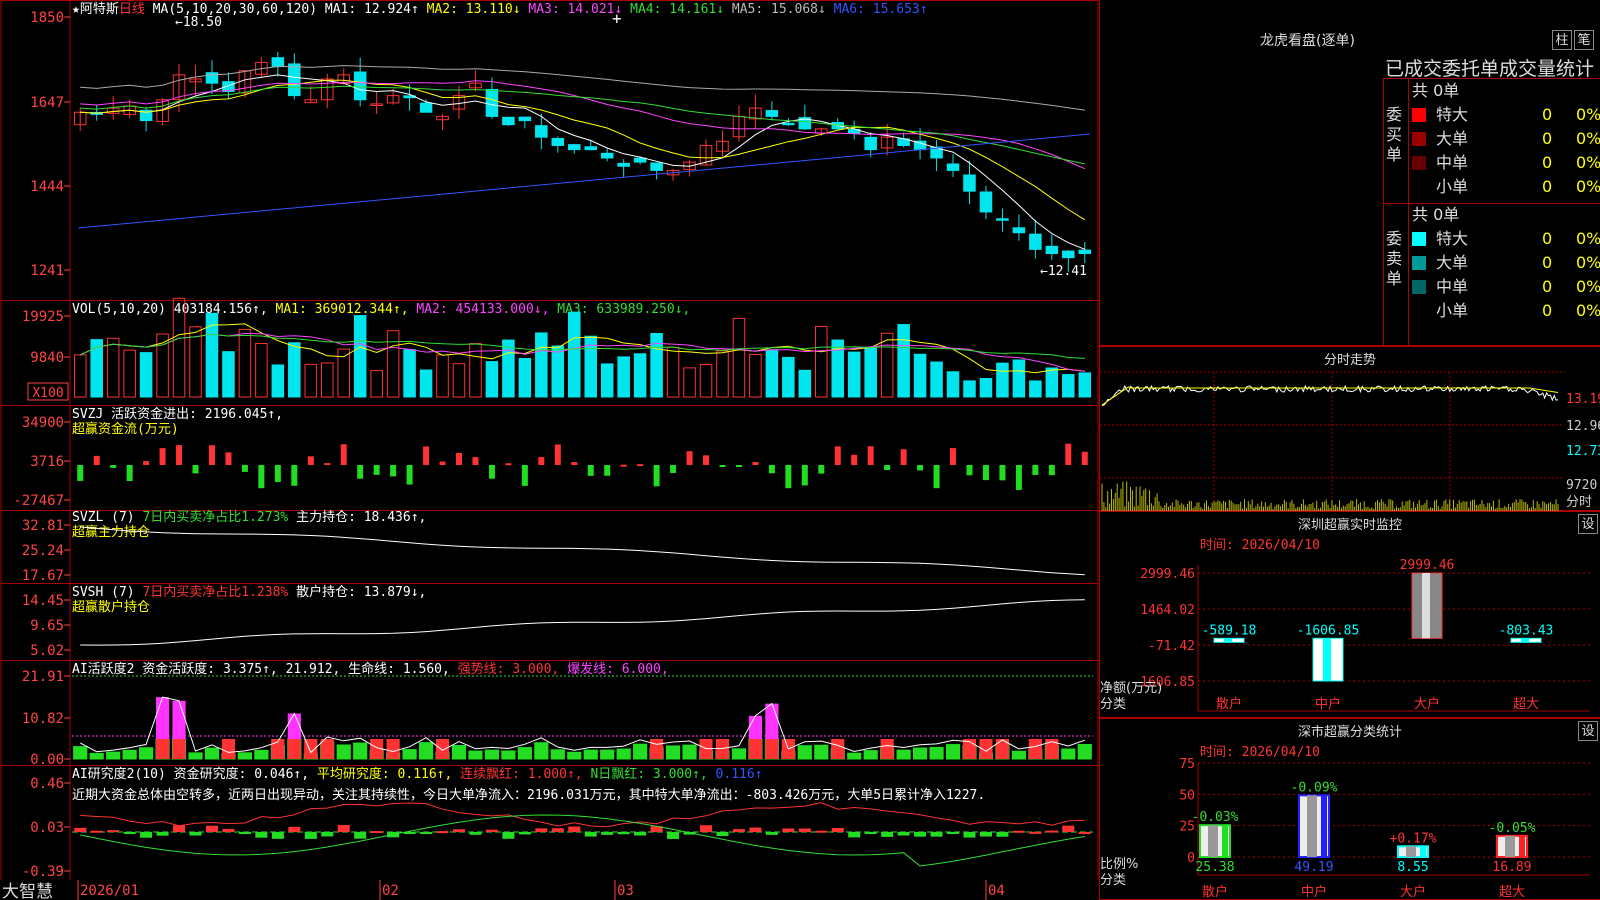 The width and height of the screenshot is (1600, 900). Describe the element at coordinates (1349, 525) in the screenshot. I see `monitor-title: 深圳超赢实时监控` at that location.